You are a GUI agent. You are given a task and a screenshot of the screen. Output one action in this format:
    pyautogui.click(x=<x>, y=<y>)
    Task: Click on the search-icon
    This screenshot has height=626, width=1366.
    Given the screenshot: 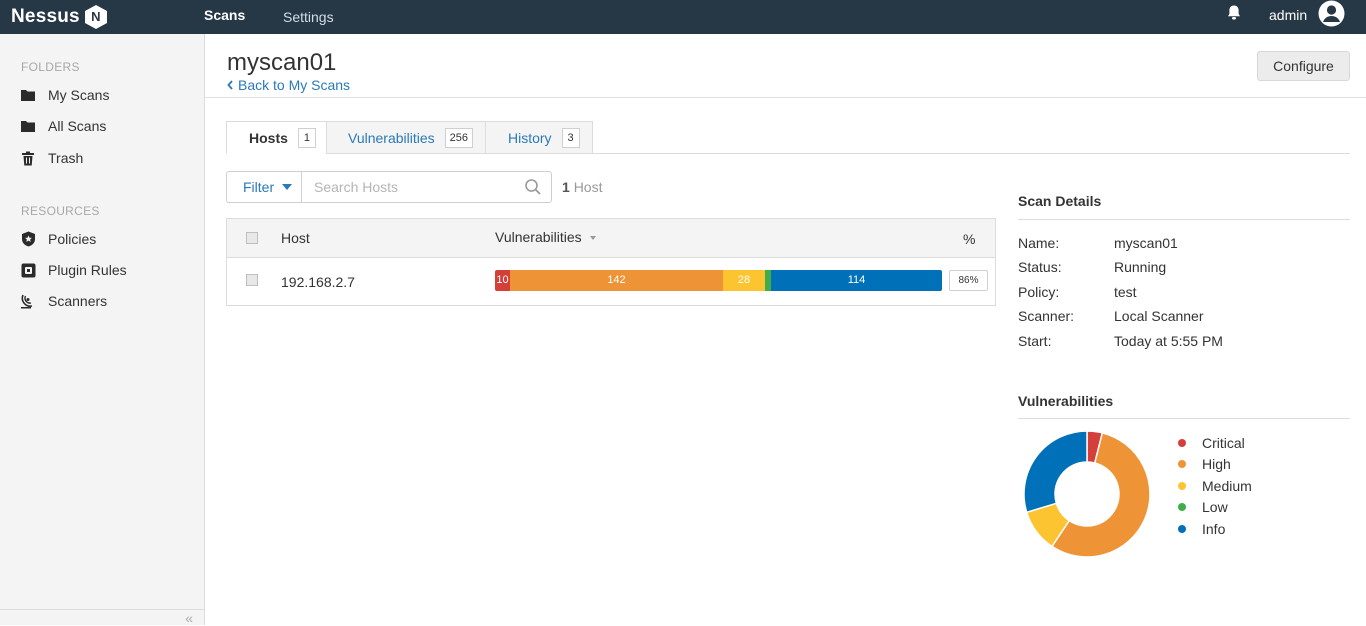 What is the action you would take?
    pyautogui.click(x=533, y=187)
    